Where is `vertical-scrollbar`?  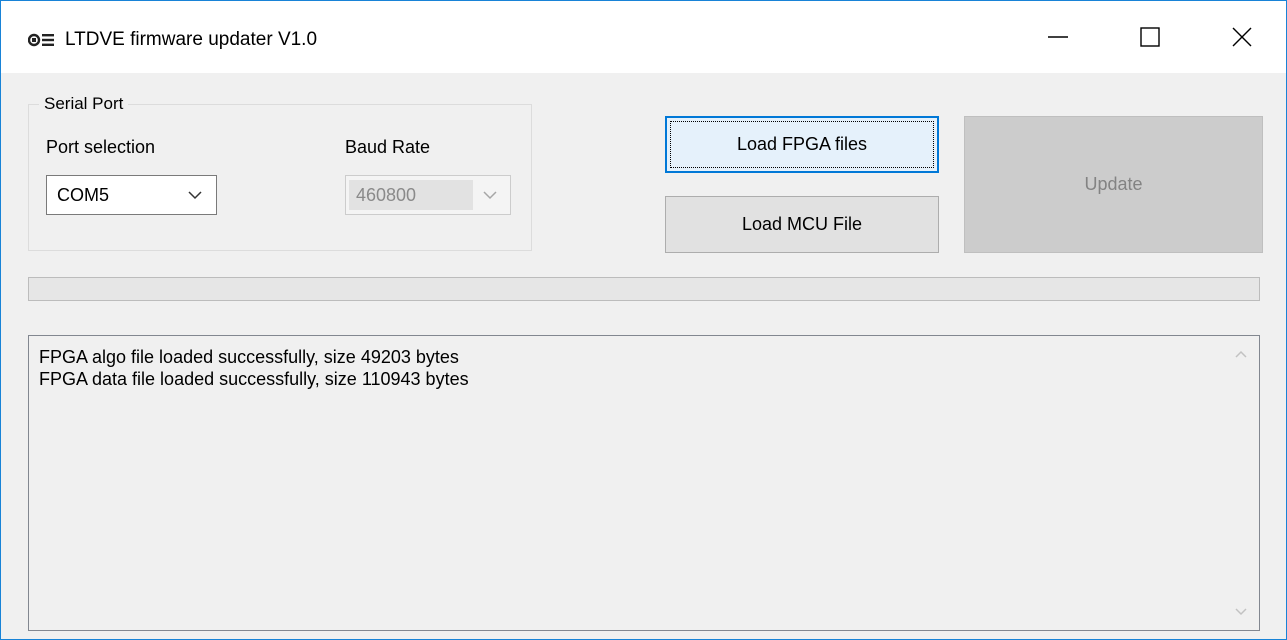
vertical-scrollbar is located at coordinates (1242, 483).